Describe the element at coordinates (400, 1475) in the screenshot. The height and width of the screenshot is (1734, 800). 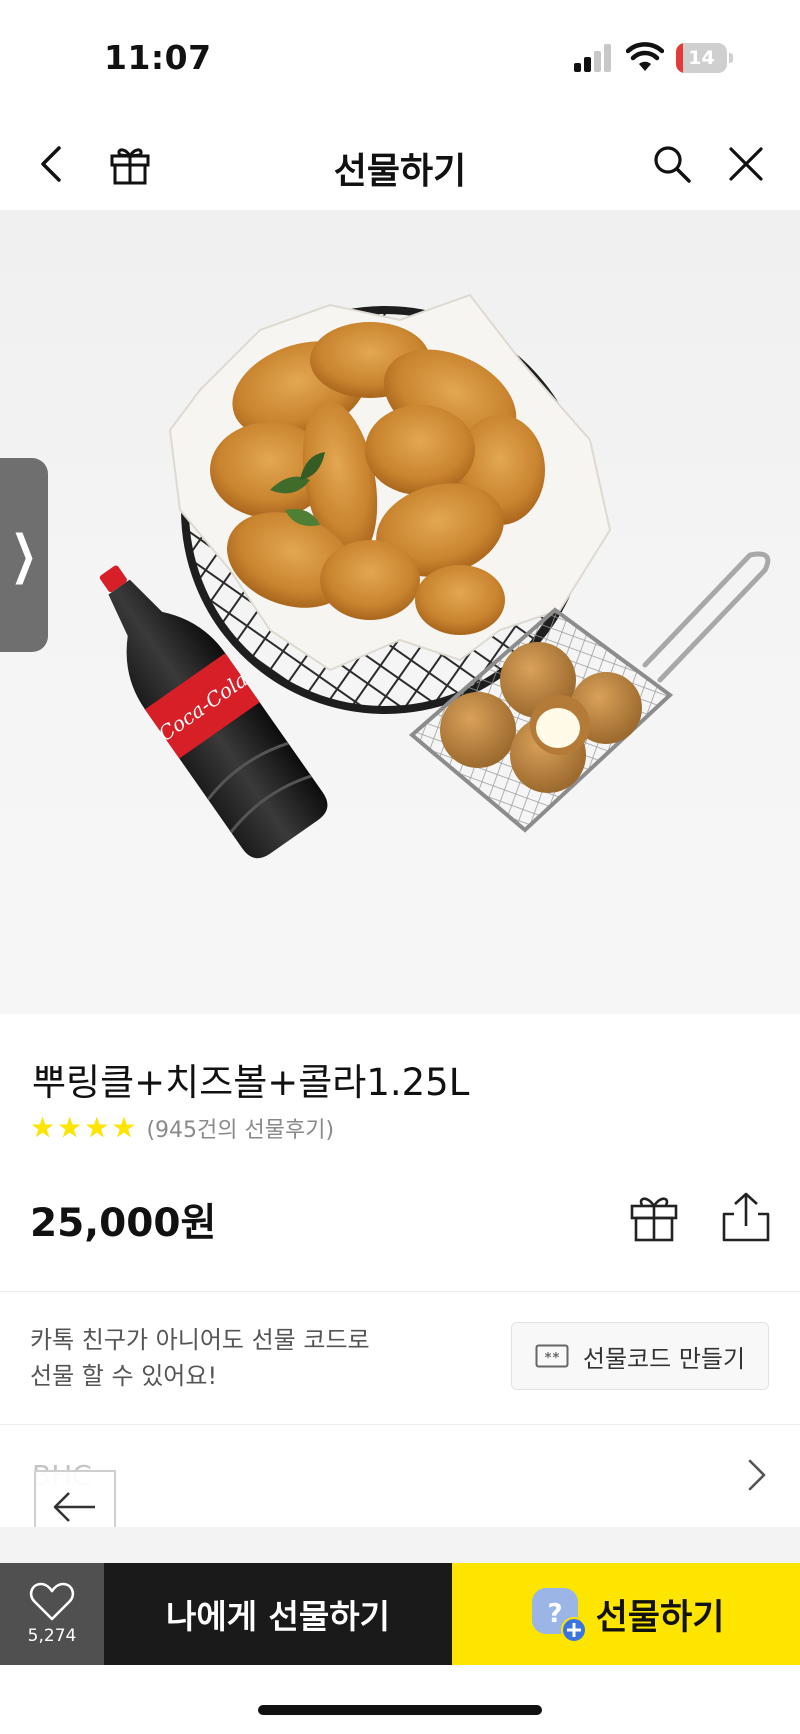
I see `brand-row: BHC` at that location.